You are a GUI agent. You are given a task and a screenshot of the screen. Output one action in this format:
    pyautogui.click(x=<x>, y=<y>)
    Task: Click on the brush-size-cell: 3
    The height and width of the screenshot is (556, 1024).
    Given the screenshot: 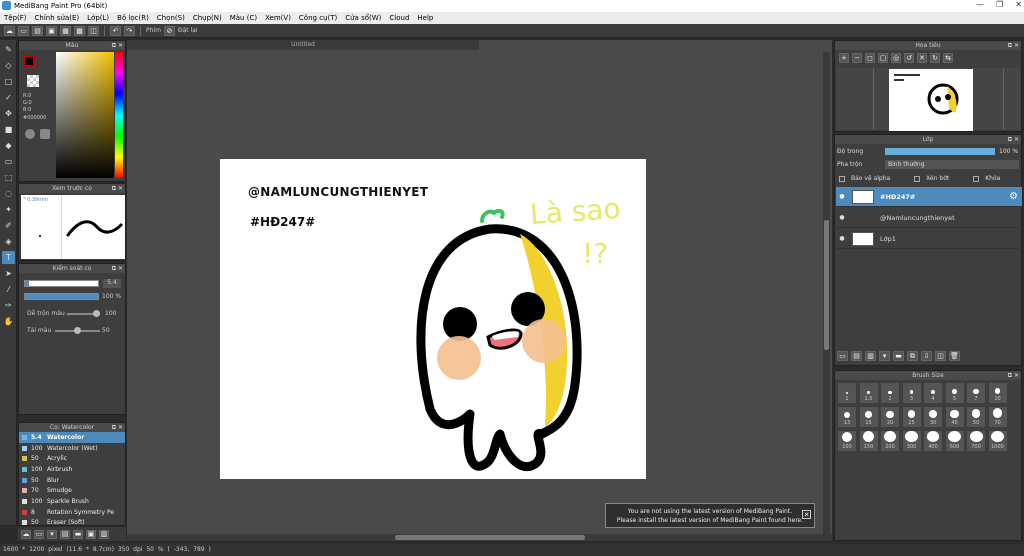 What is the action you would take?
    pyautogui.click(x=911, y=393)
    